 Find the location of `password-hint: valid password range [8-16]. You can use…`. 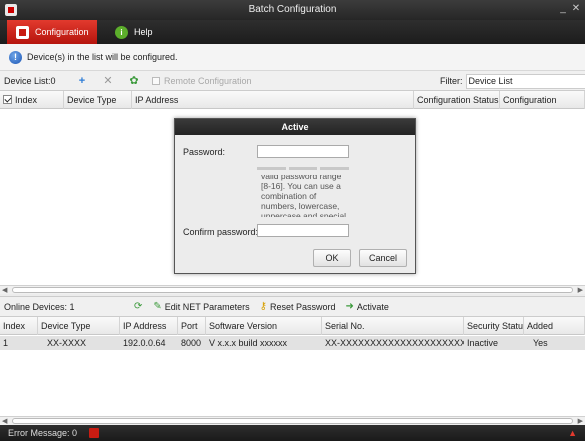

password-hint: valid password range [8-16]. You can use… is located at coordinates (304, 196).